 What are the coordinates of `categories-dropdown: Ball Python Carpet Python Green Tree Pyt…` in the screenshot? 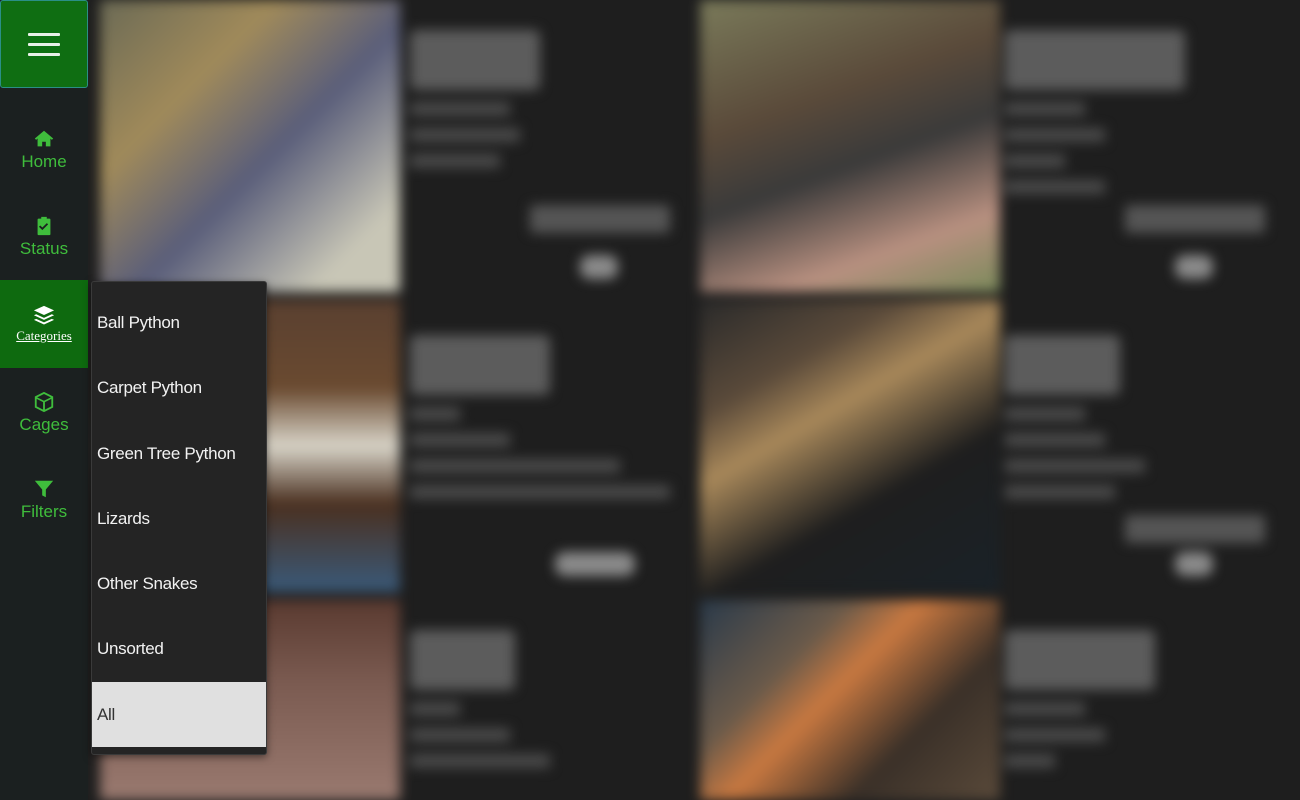 It's located at (179, 518).